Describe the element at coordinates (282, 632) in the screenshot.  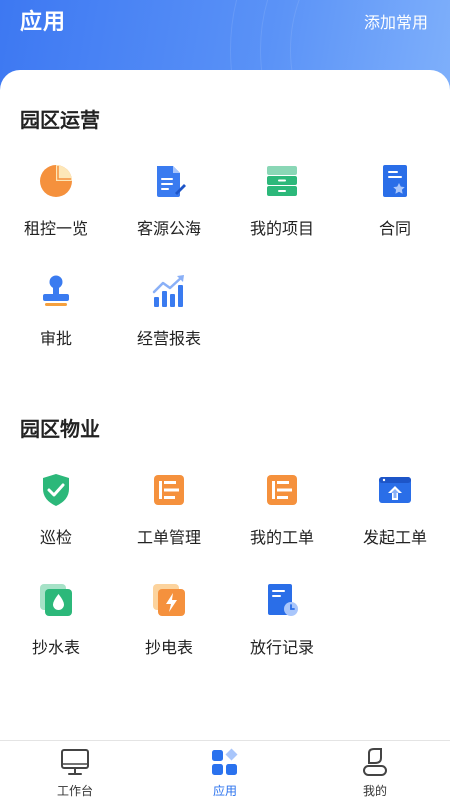
I see `app-item-release-record: 放行记录` at that location.